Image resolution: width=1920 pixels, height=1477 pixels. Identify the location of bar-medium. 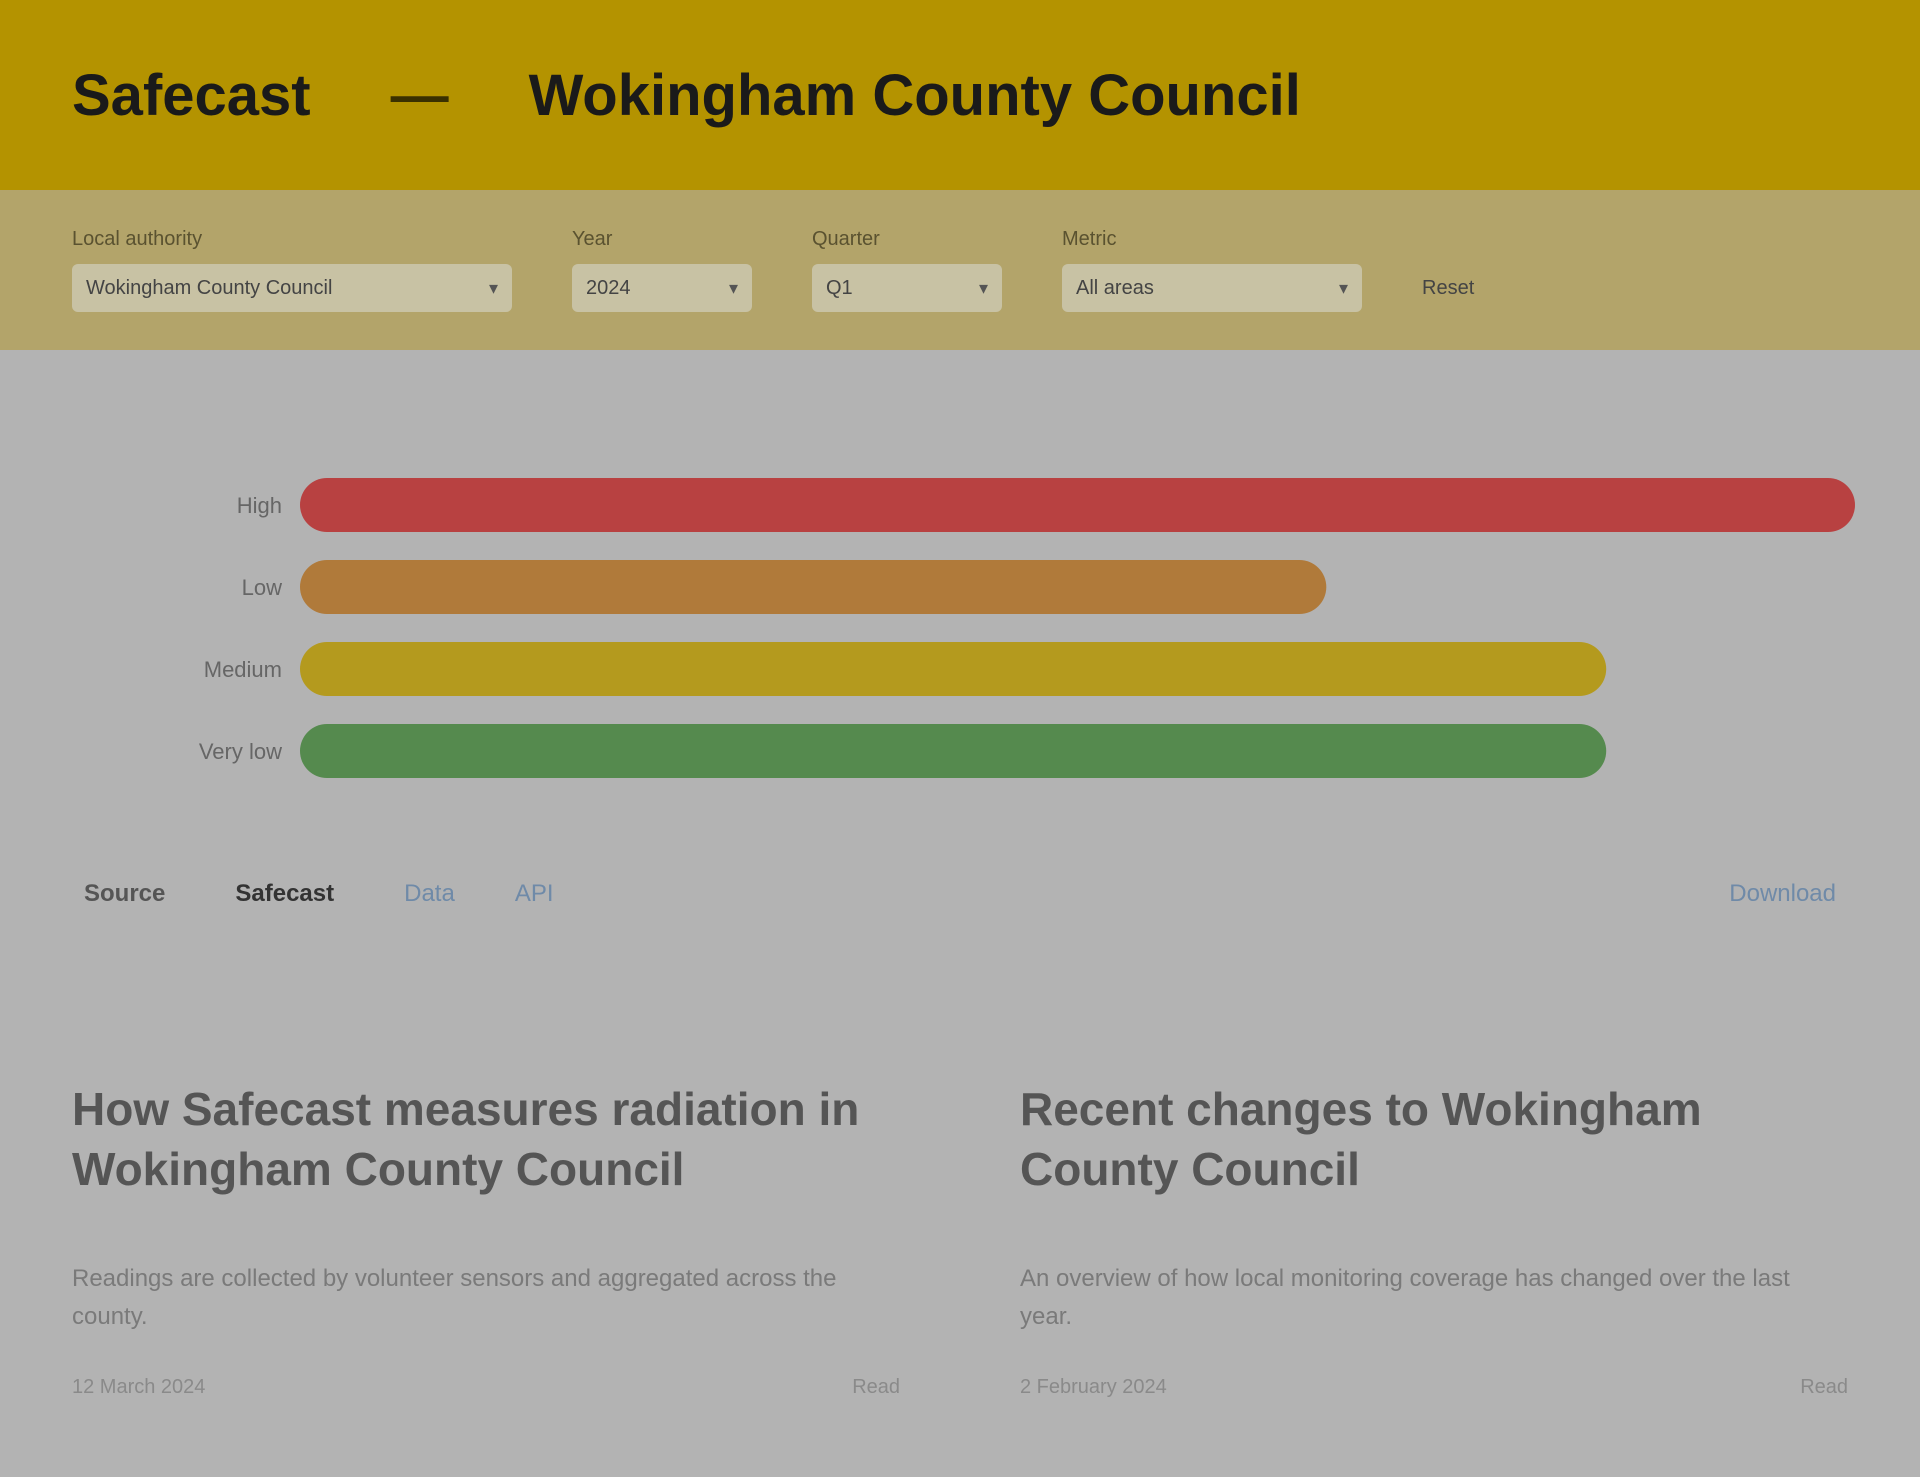
(953, 669).